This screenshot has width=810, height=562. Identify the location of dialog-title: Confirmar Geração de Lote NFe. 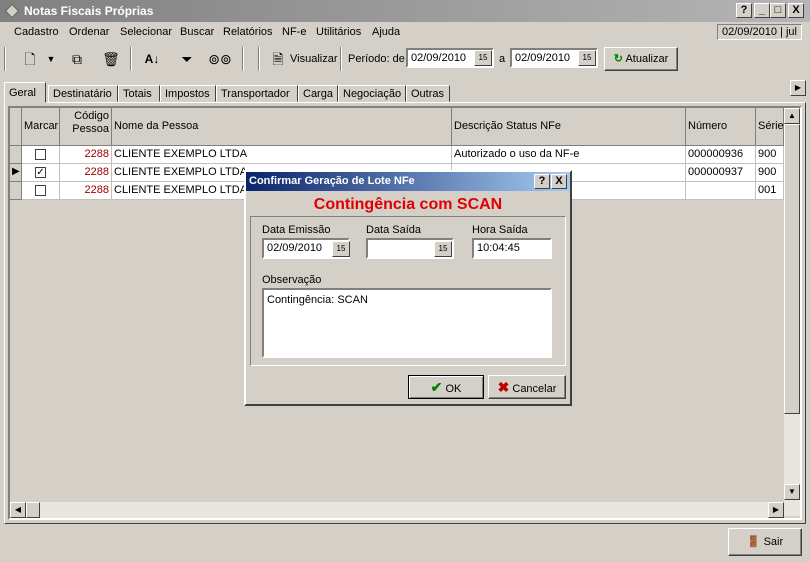
(332, 181).